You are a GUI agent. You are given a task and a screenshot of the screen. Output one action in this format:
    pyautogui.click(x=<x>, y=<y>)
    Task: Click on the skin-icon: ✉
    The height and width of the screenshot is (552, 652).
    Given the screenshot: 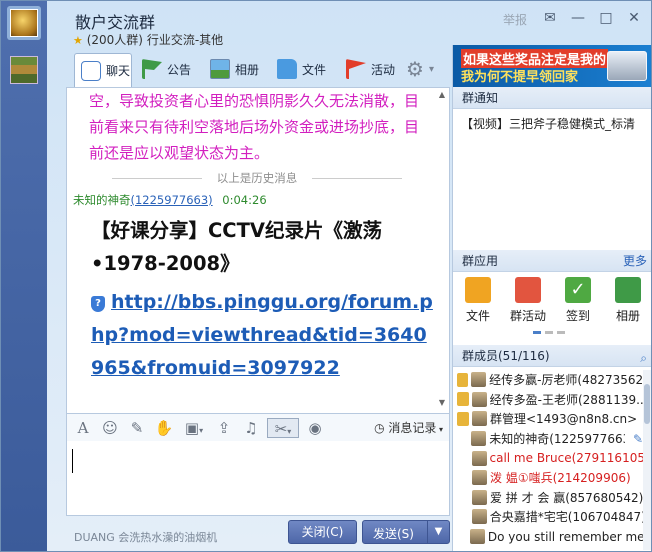 What is the action you would take?
    pyautogui.click(x=550, y=18)
    